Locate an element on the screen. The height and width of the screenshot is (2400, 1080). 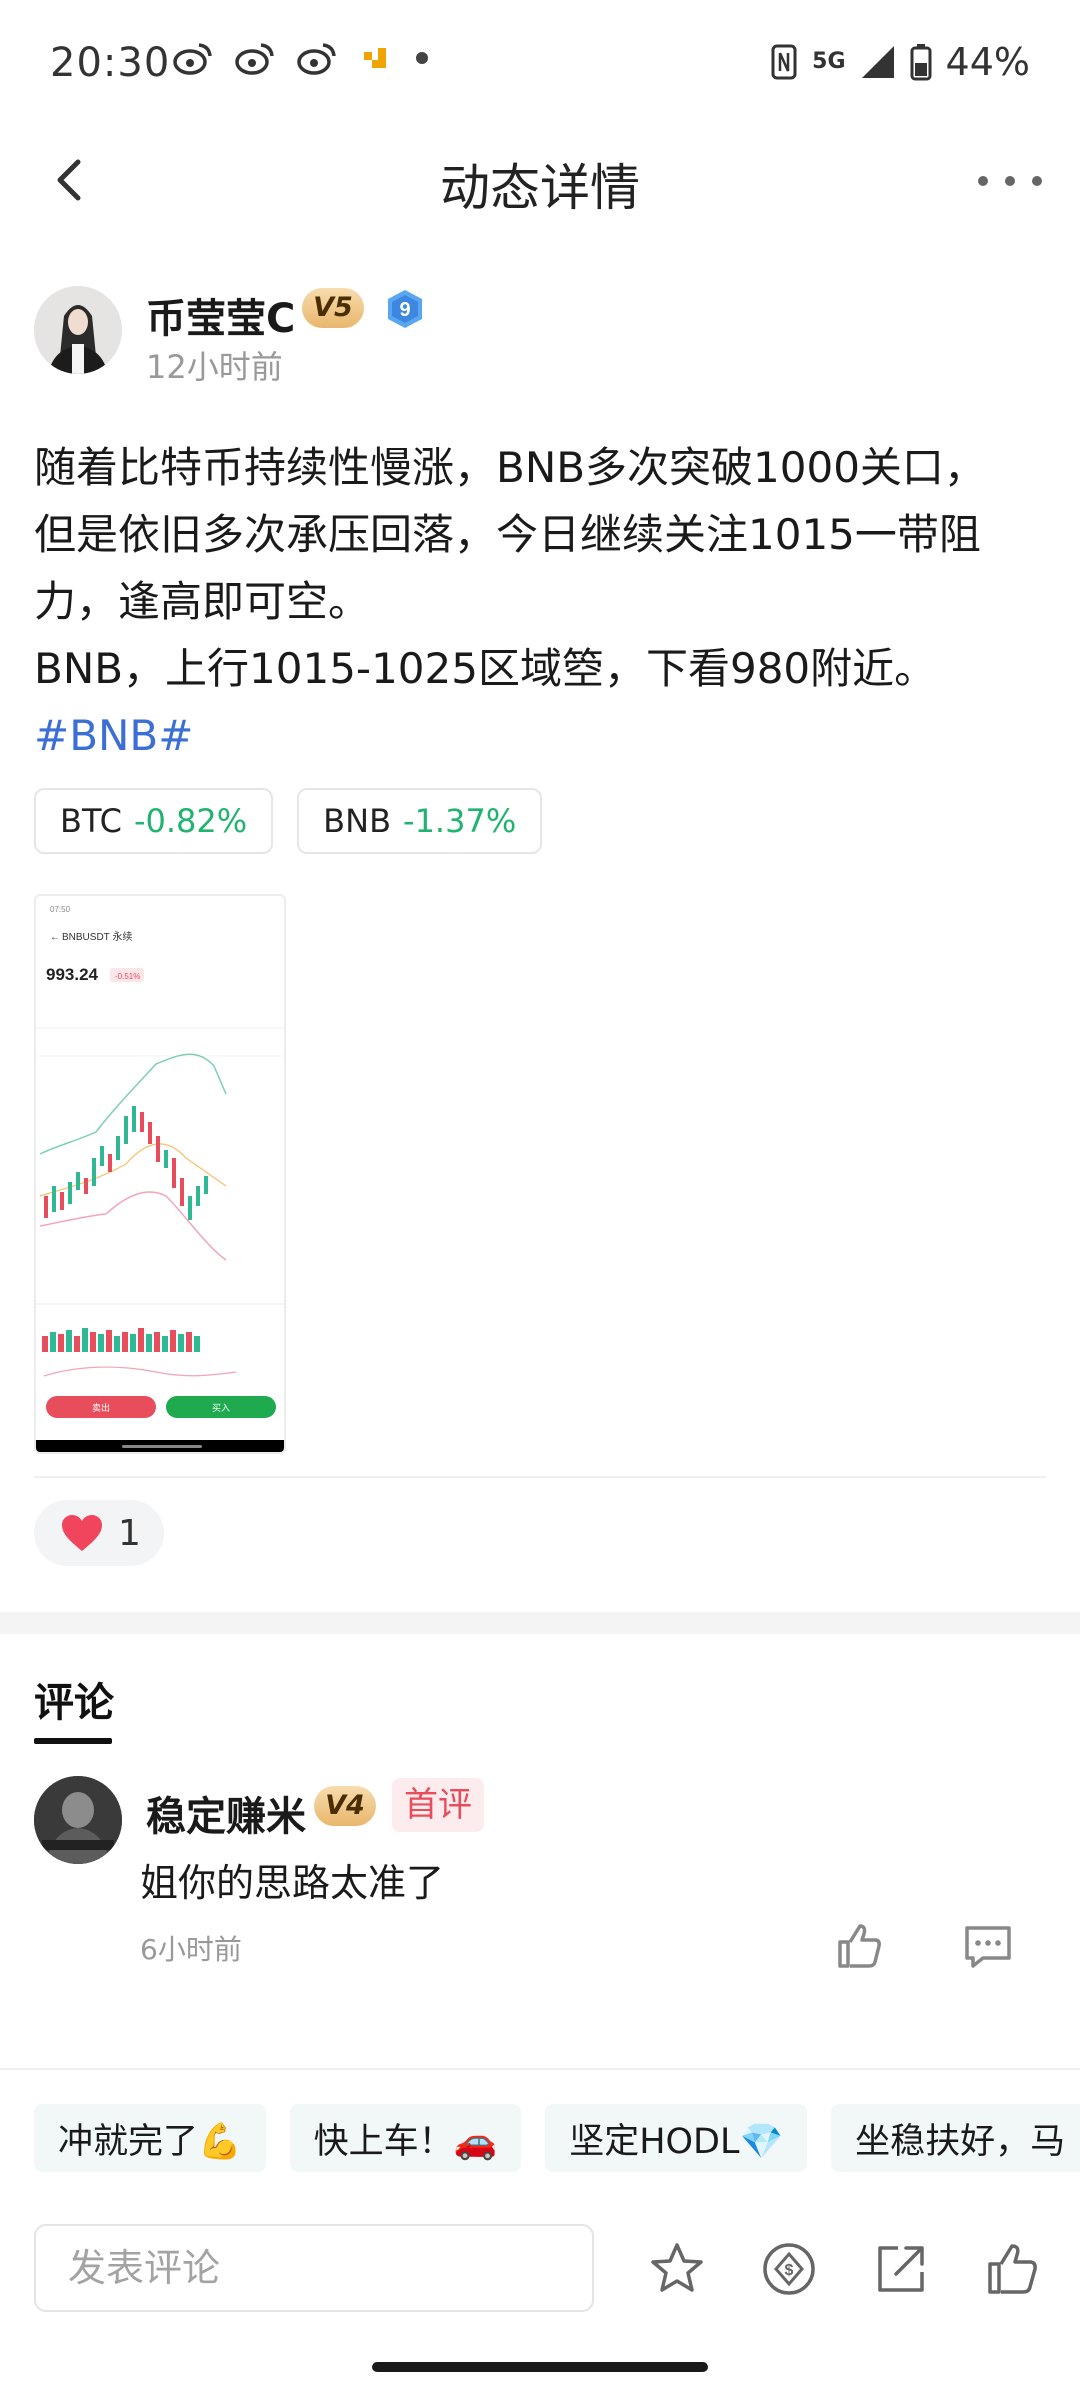
thumb-pair: BNBUSDT 永续 is located at coordinates (97, 936).